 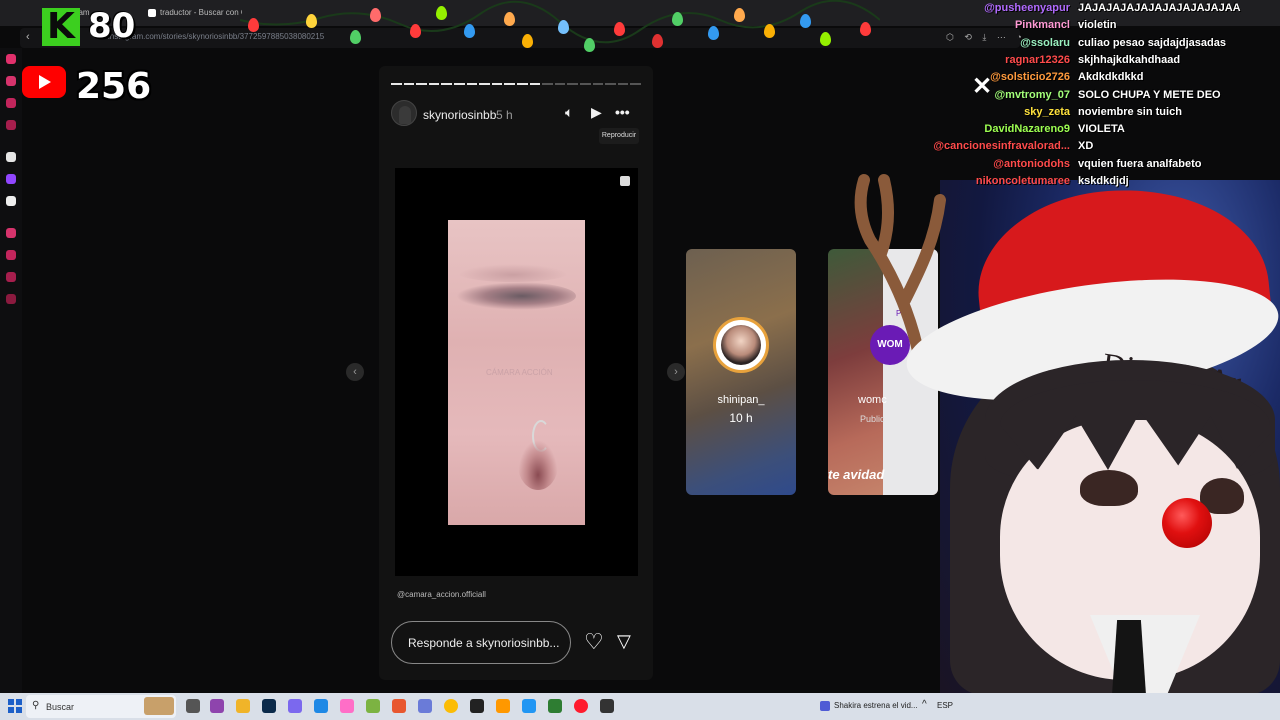 What do you see at coordinates (594, 642) in the screenshot?
I see `like-heart-icon: ♡` at bounding box center [594, 642].